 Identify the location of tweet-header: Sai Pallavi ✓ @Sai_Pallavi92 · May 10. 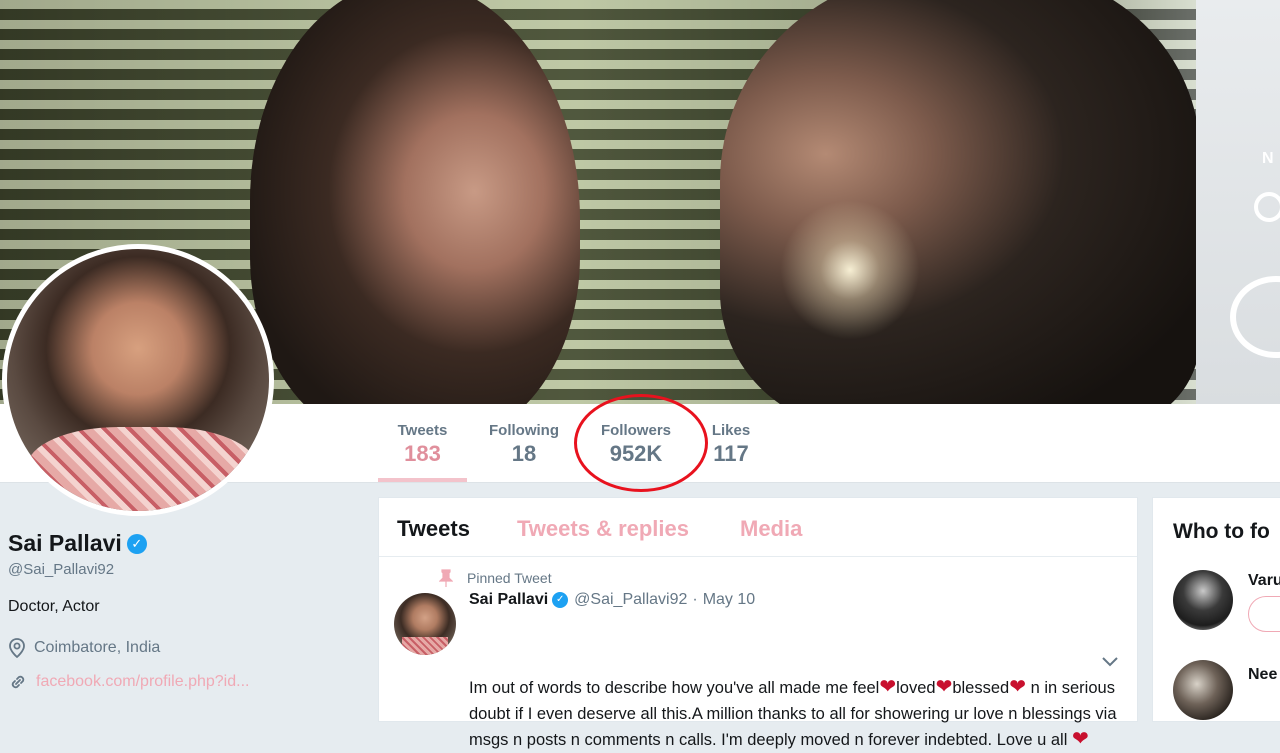
(612, 600).